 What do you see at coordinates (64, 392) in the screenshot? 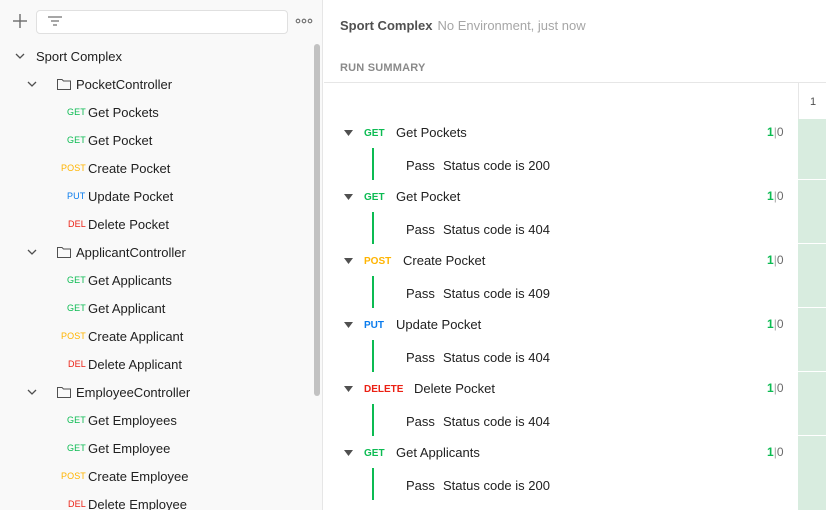
I see `folder-icon` at bounding box center [64, 392].